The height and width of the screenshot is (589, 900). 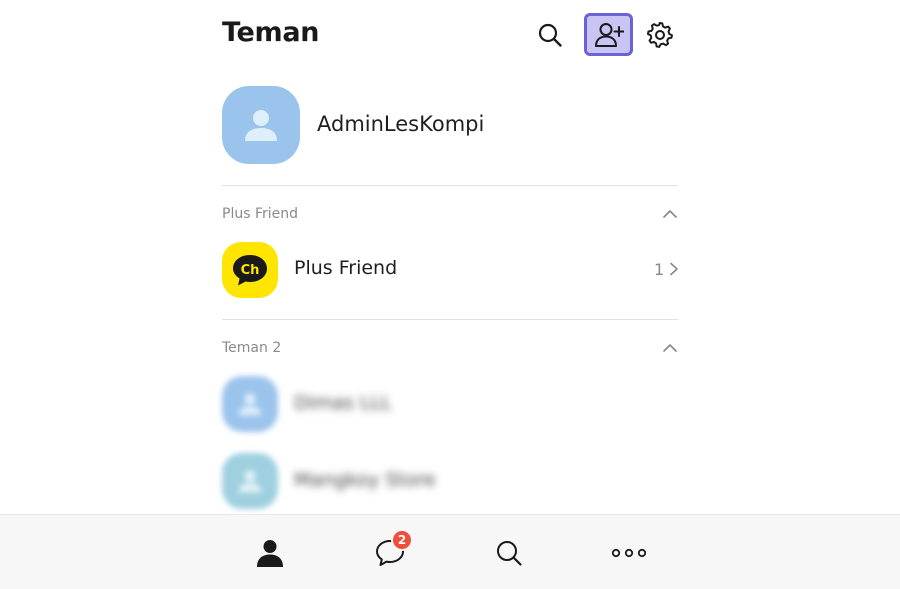 I want to click on plus-friend-count: 1, so click(x=659, y=269).